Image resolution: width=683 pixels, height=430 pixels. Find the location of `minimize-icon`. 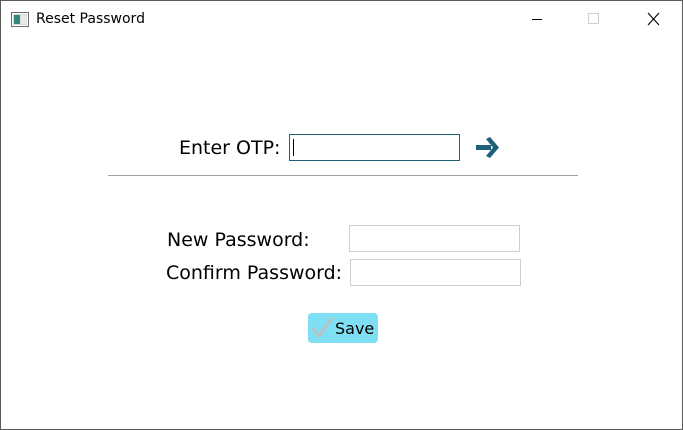

minimize-icon is located at coordinates (537, 19).